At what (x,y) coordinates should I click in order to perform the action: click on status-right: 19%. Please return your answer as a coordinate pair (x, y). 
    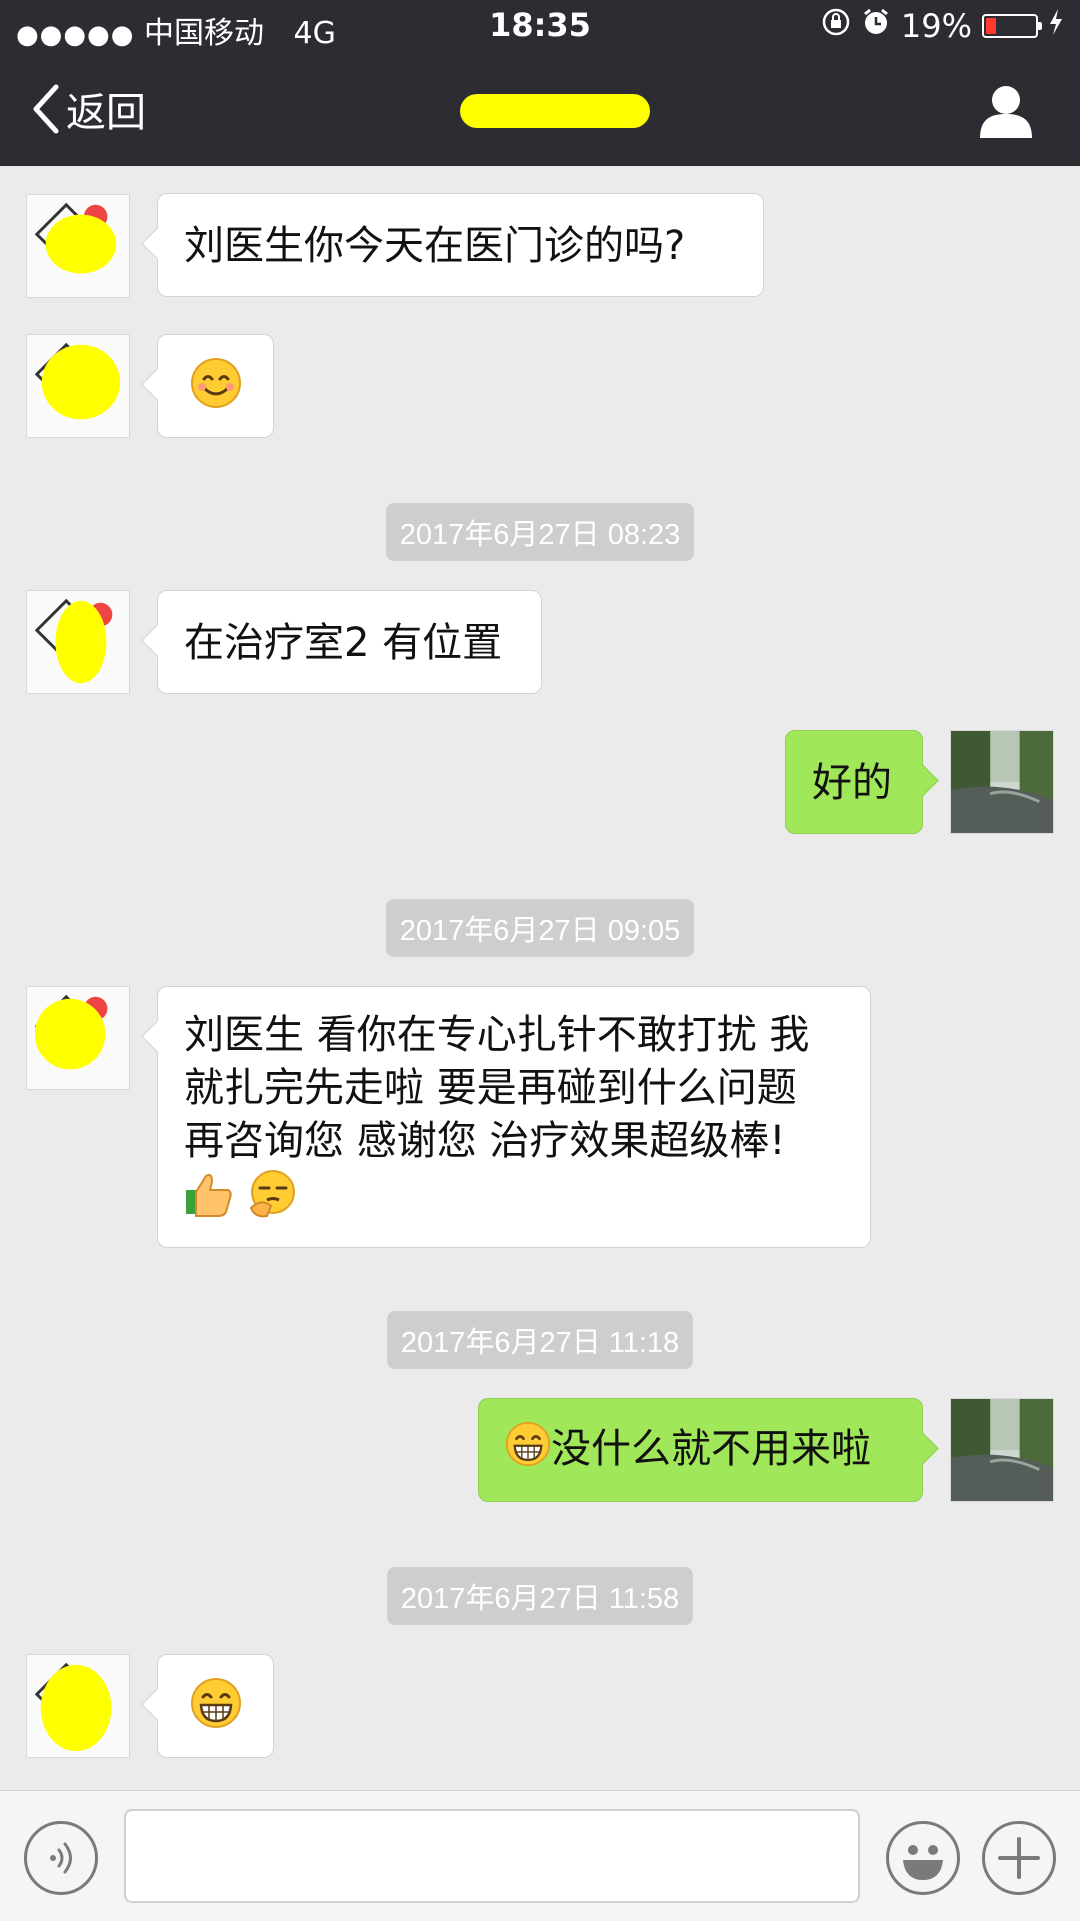
    Looking at the image, I should click on (942, 26).